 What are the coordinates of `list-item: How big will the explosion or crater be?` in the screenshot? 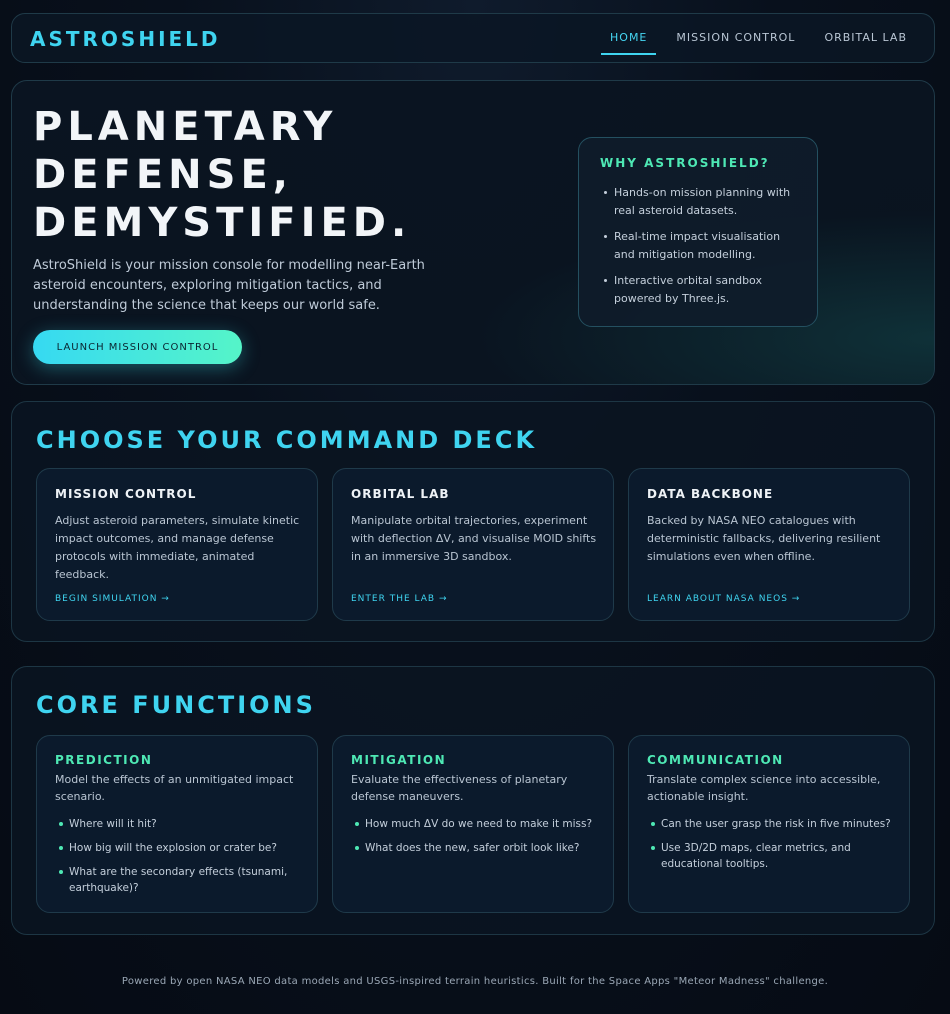 It's located at (181, 848).